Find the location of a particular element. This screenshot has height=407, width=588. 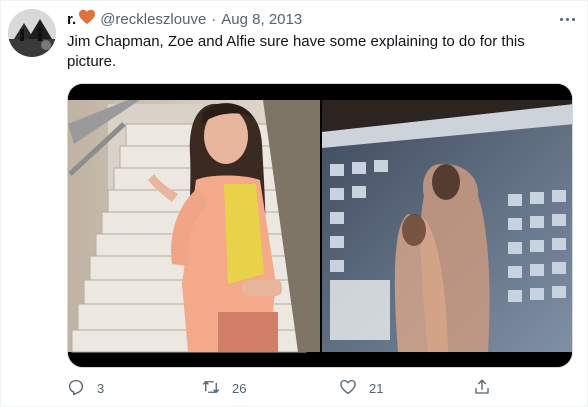

display-name: r. is located at coordinates (71, 20).